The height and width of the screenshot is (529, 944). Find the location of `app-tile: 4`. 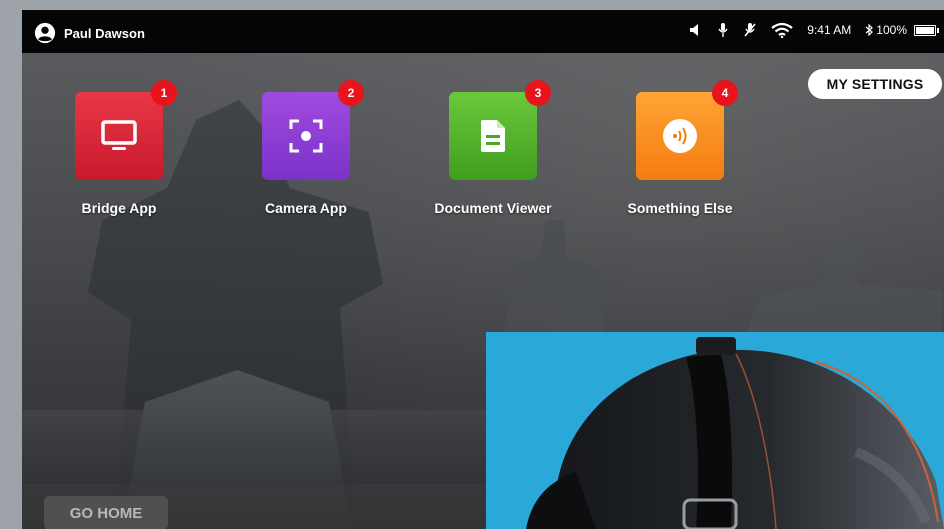

app-tile: 4 is located at coordinates (687, 130).